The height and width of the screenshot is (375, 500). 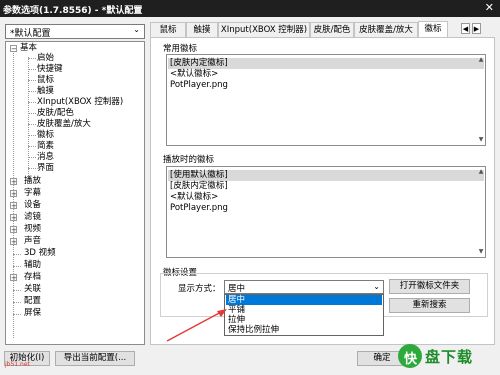 I want to click on playing-logo-label: 播放时的徽标, so click(x=189, y=160).